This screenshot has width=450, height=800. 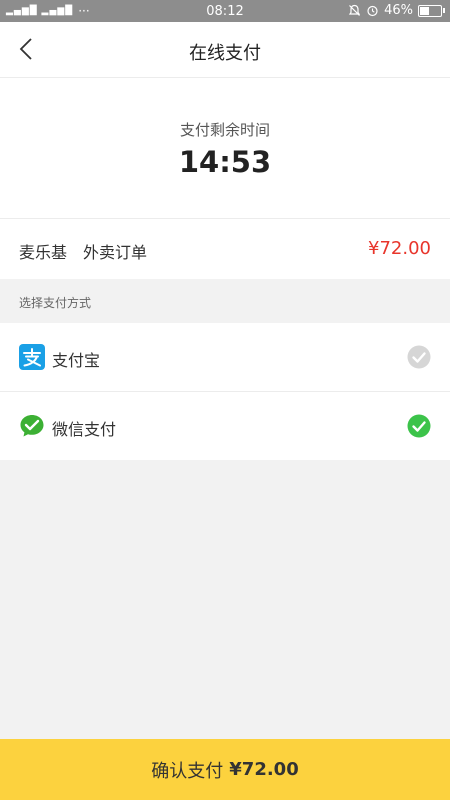 I want to click on payment-option-wechat: 微信支付, so click(x=225, y=426).